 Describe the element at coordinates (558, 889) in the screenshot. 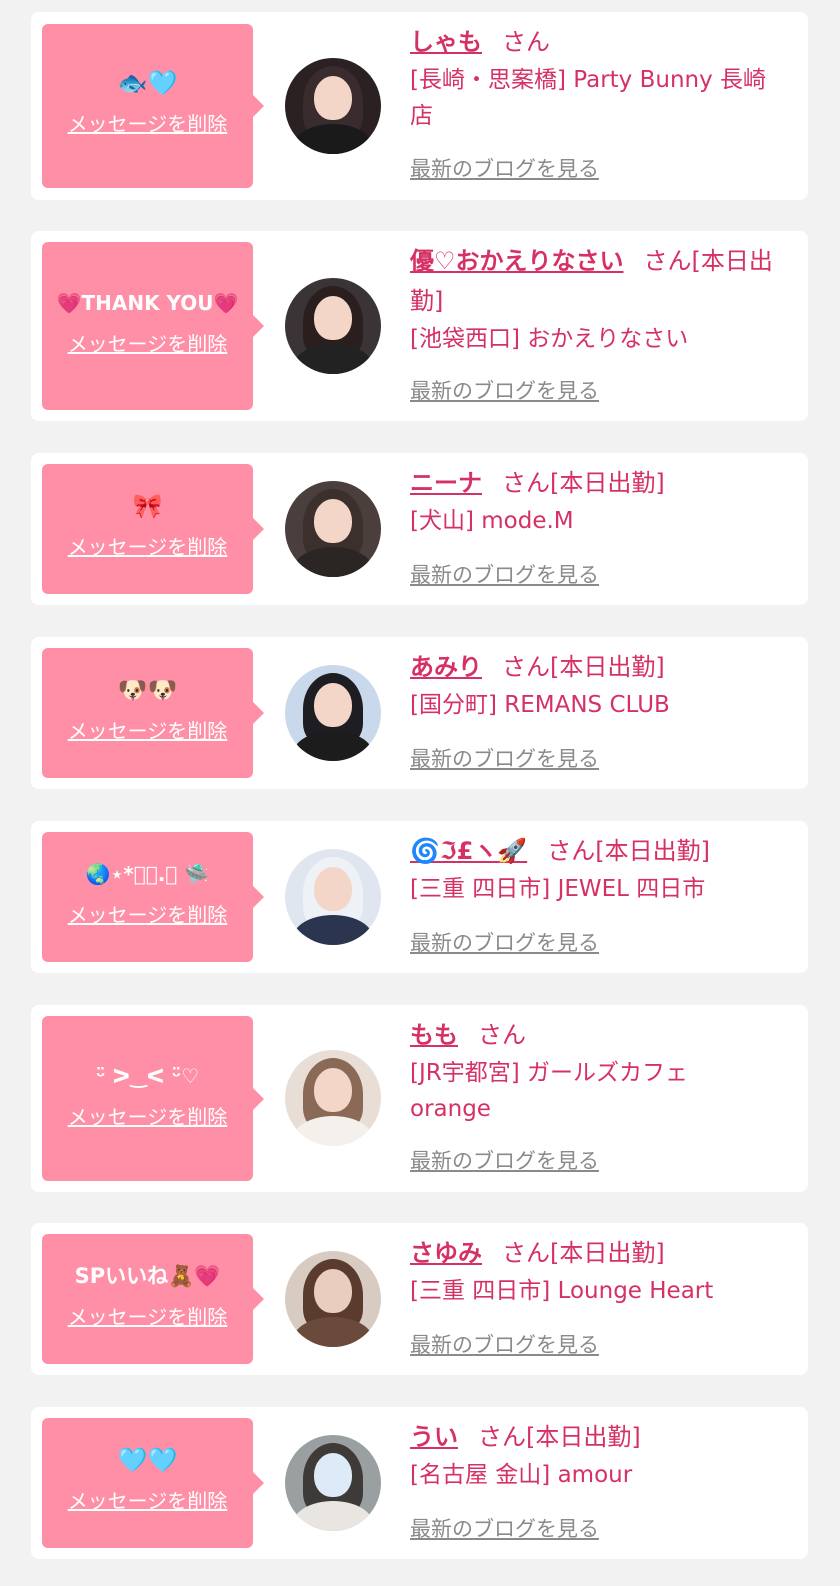

I see `shop-name: [三重 四日市] JEWEL 四日市` at that location.